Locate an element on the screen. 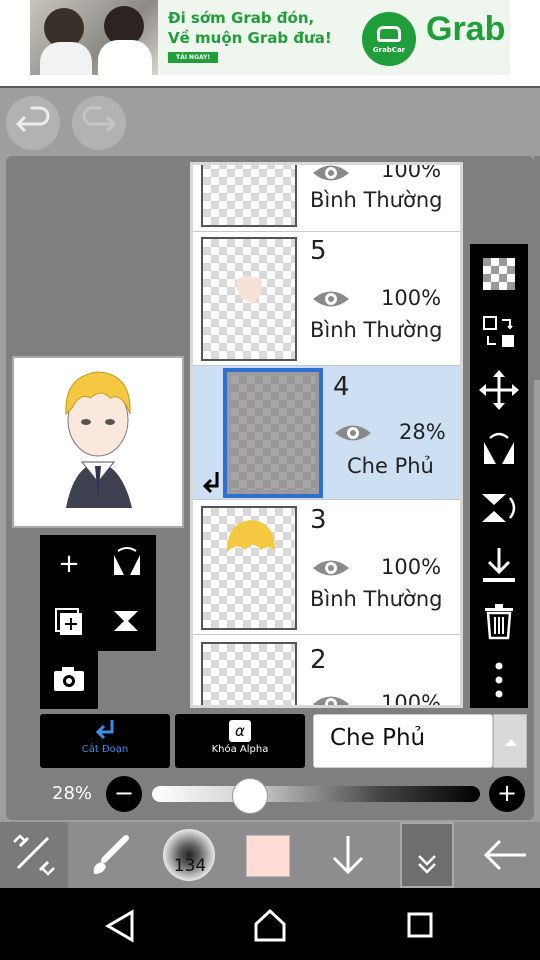  layer-transfer-button is located at coordinates (499, 332).